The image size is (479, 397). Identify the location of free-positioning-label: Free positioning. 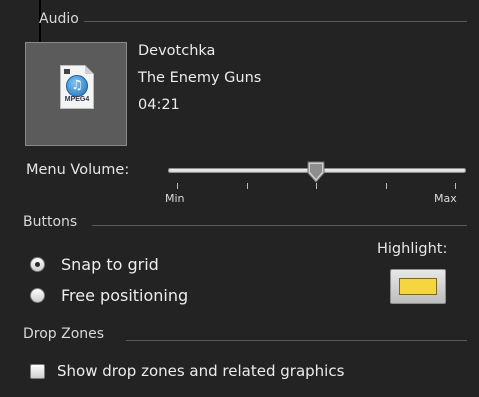
(124, 295).